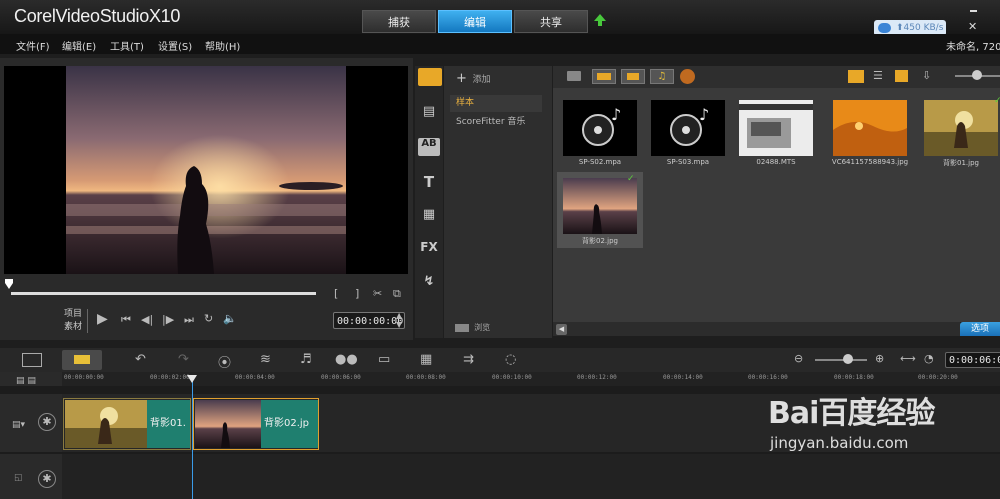 Image resolution: width=1000 pixels, height=499 pixels. Describe the element at coordinates (980, 329) in the screenshot. I see `options-button: 选项` at that location.